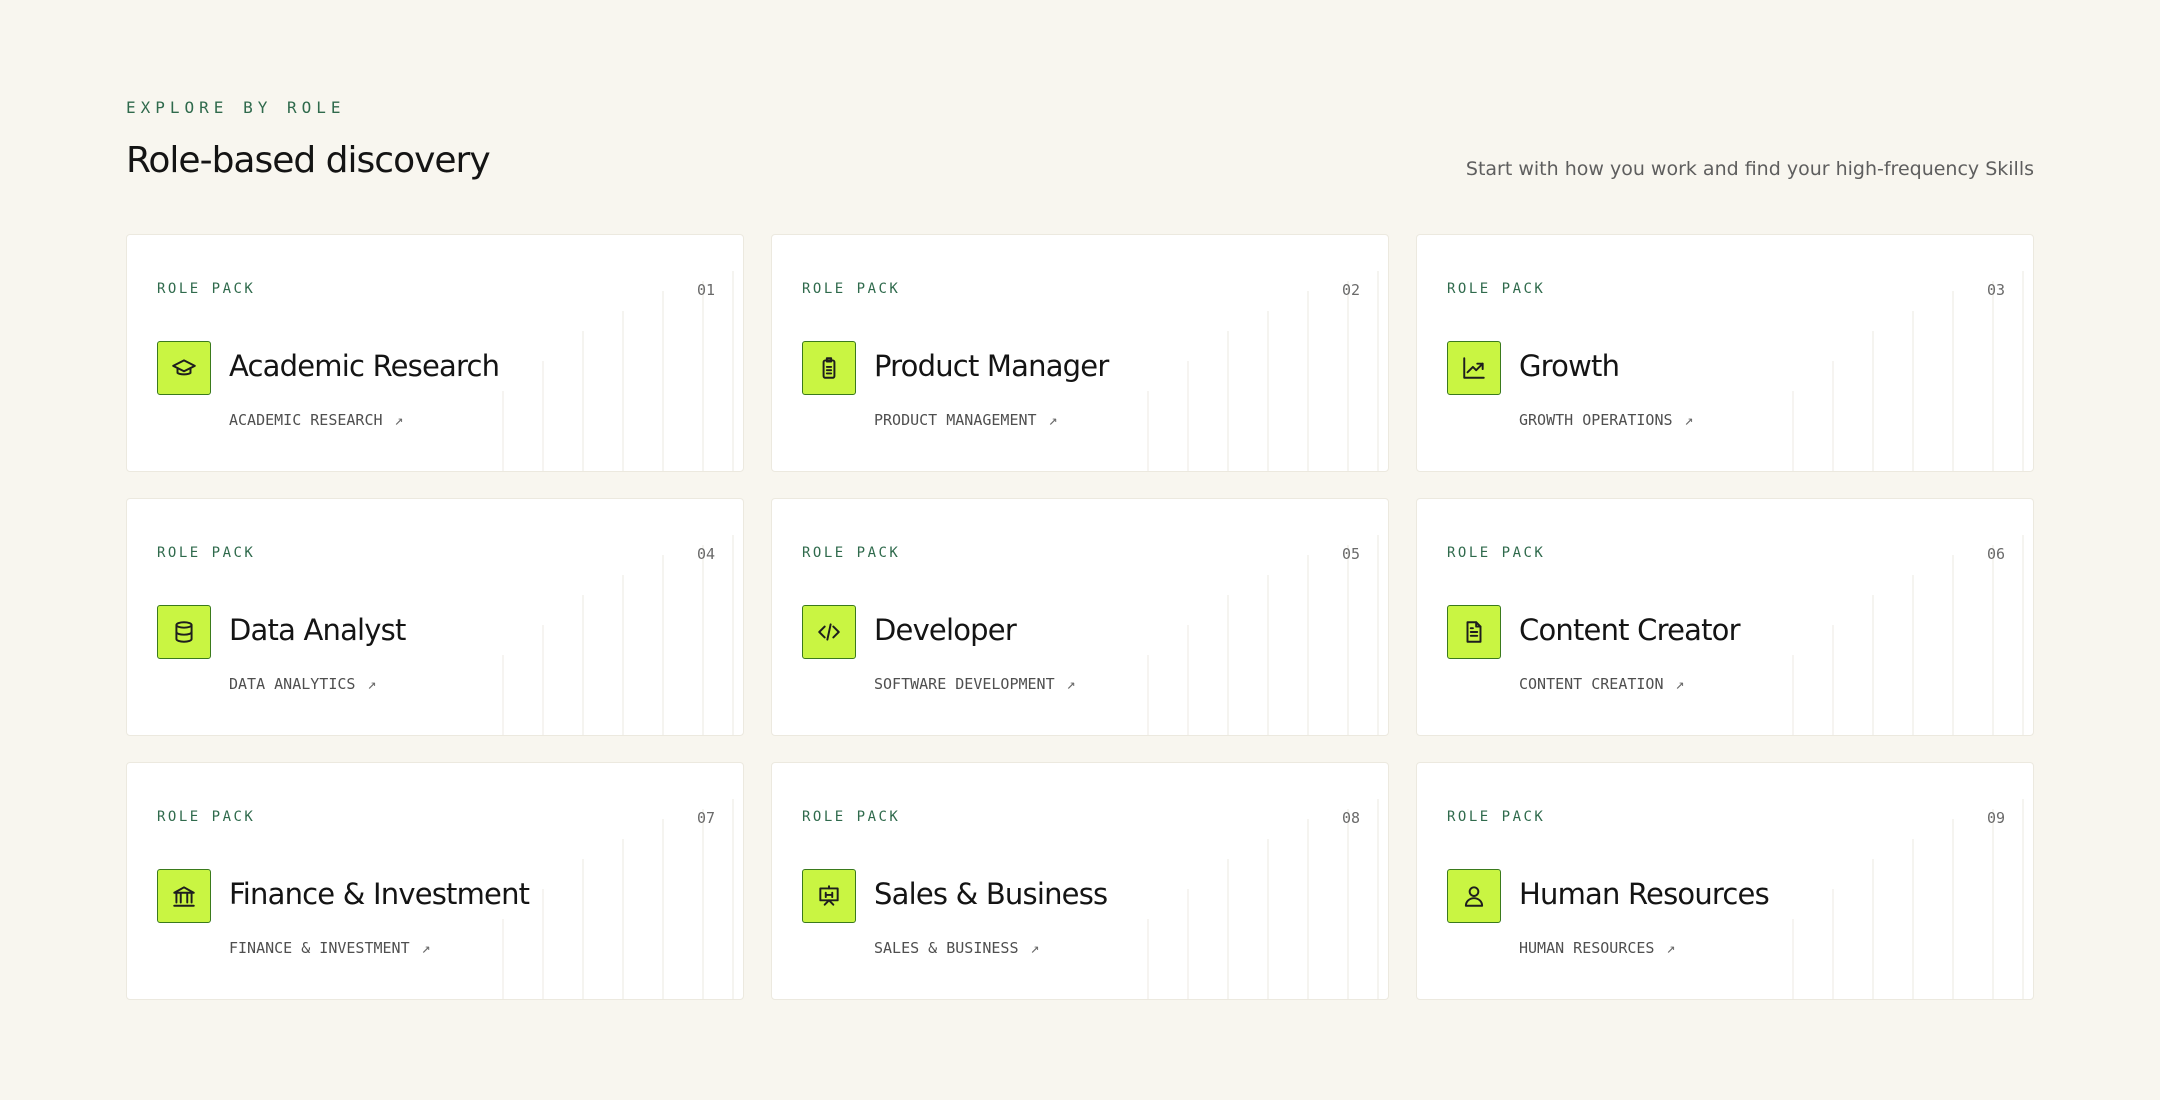  What do you see at coordinates (1591, 684) in the screenshot?
I see `card-subtitle: CONTENT CREATION` at bounding box center [1591, 684].